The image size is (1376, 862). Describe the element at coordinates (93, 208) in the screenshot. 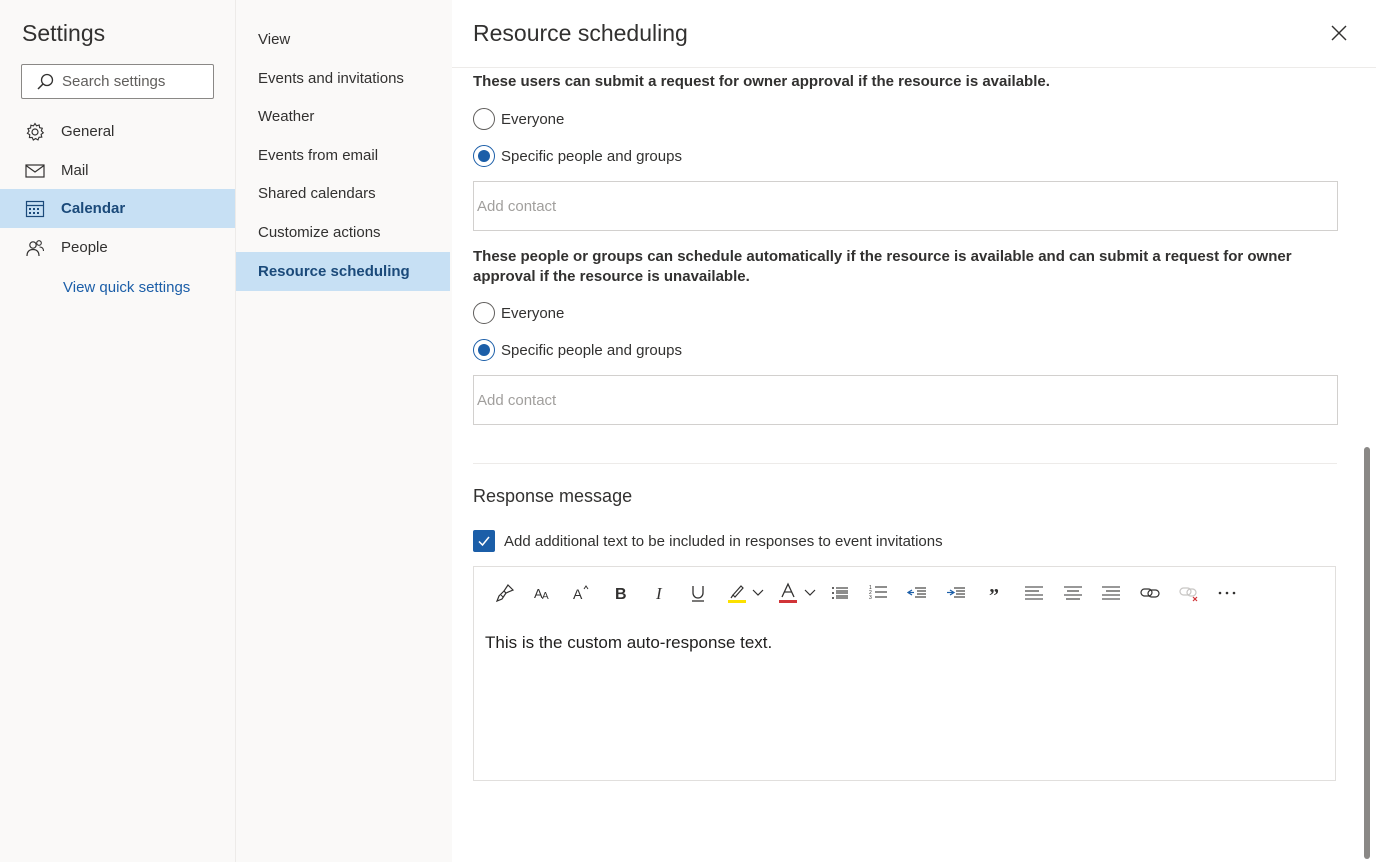

I see `nav-label-calendar: Calendar` at that location.